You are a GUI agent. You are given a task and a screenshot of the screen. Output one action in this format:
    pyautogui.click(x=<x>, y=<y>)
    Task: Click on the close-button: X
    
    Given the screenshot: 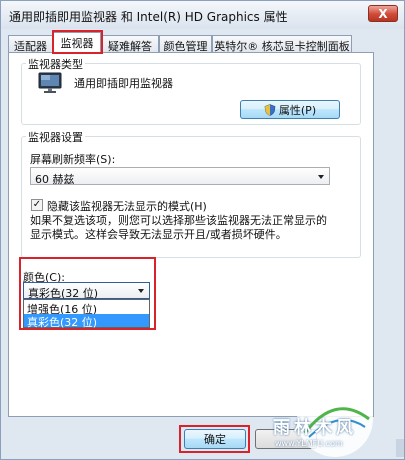 What is the action you would take?
    pyautogui.click(x=383, y=13)
    